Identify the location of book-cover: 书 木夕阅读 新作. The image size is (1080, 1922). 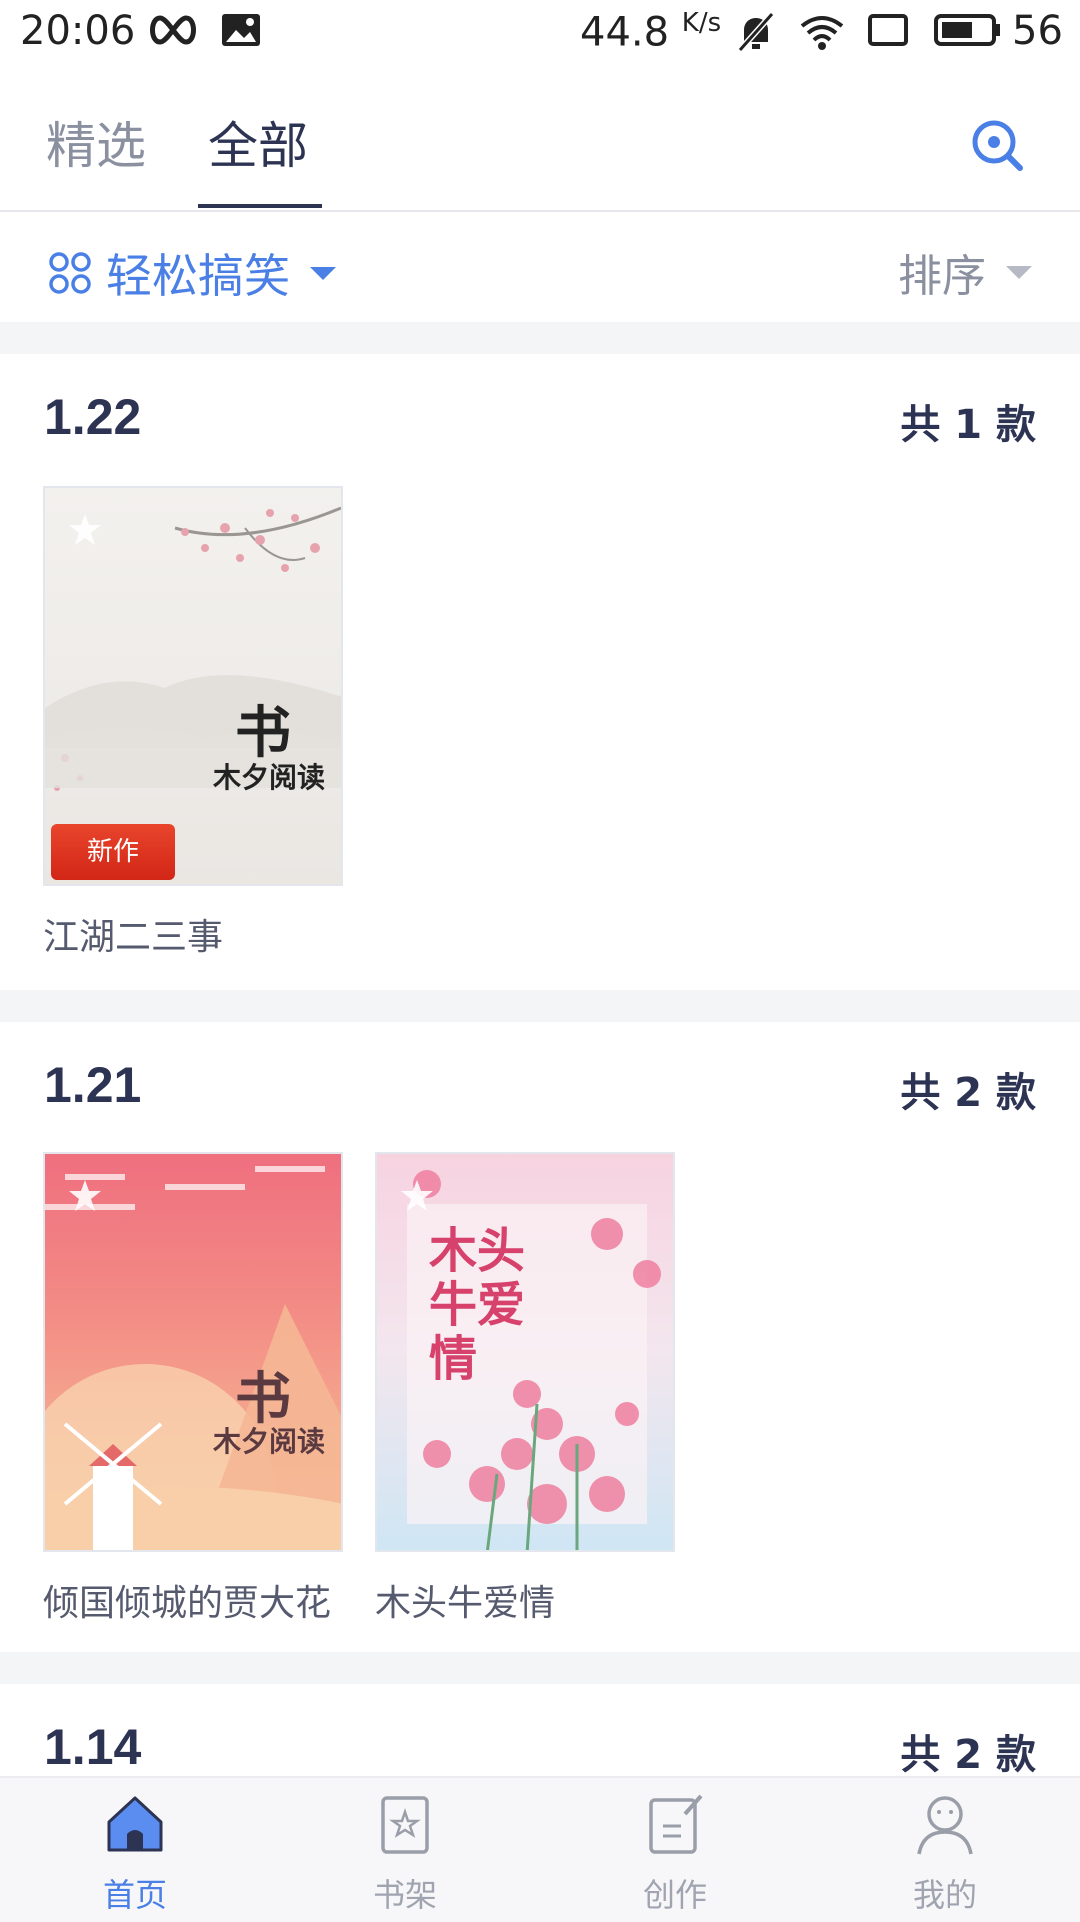
(193, 686).